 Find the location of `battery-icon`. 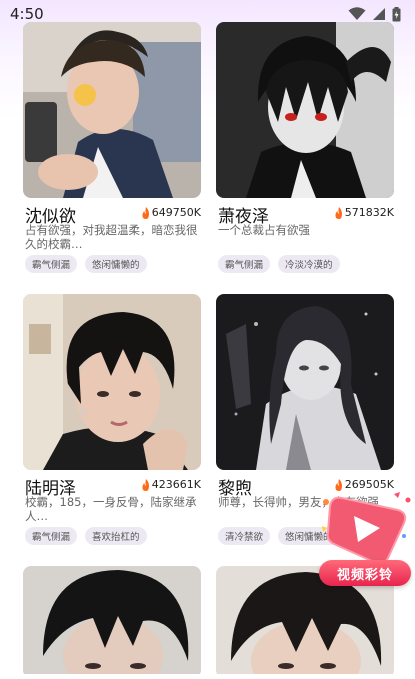

battery-icon is located at coordinates (396, 13).